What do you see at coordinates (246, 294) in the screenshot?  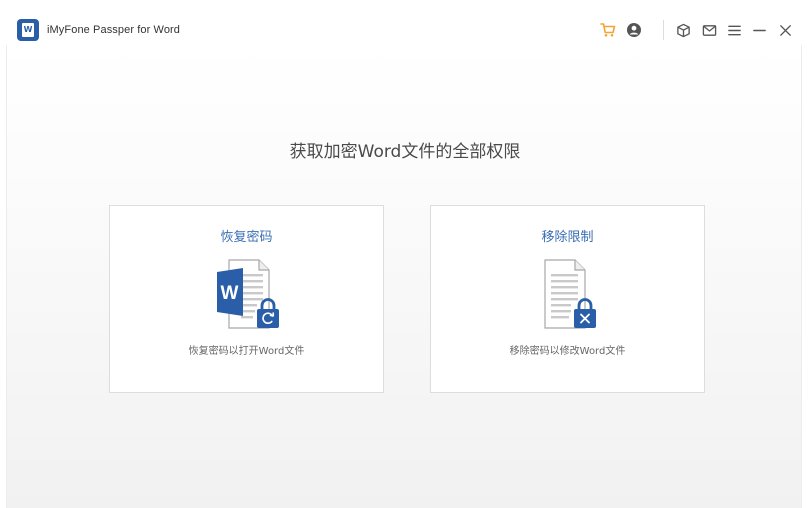 I see `word-doc-lock-refresh-icon: W` at bounding box center [246, 294].